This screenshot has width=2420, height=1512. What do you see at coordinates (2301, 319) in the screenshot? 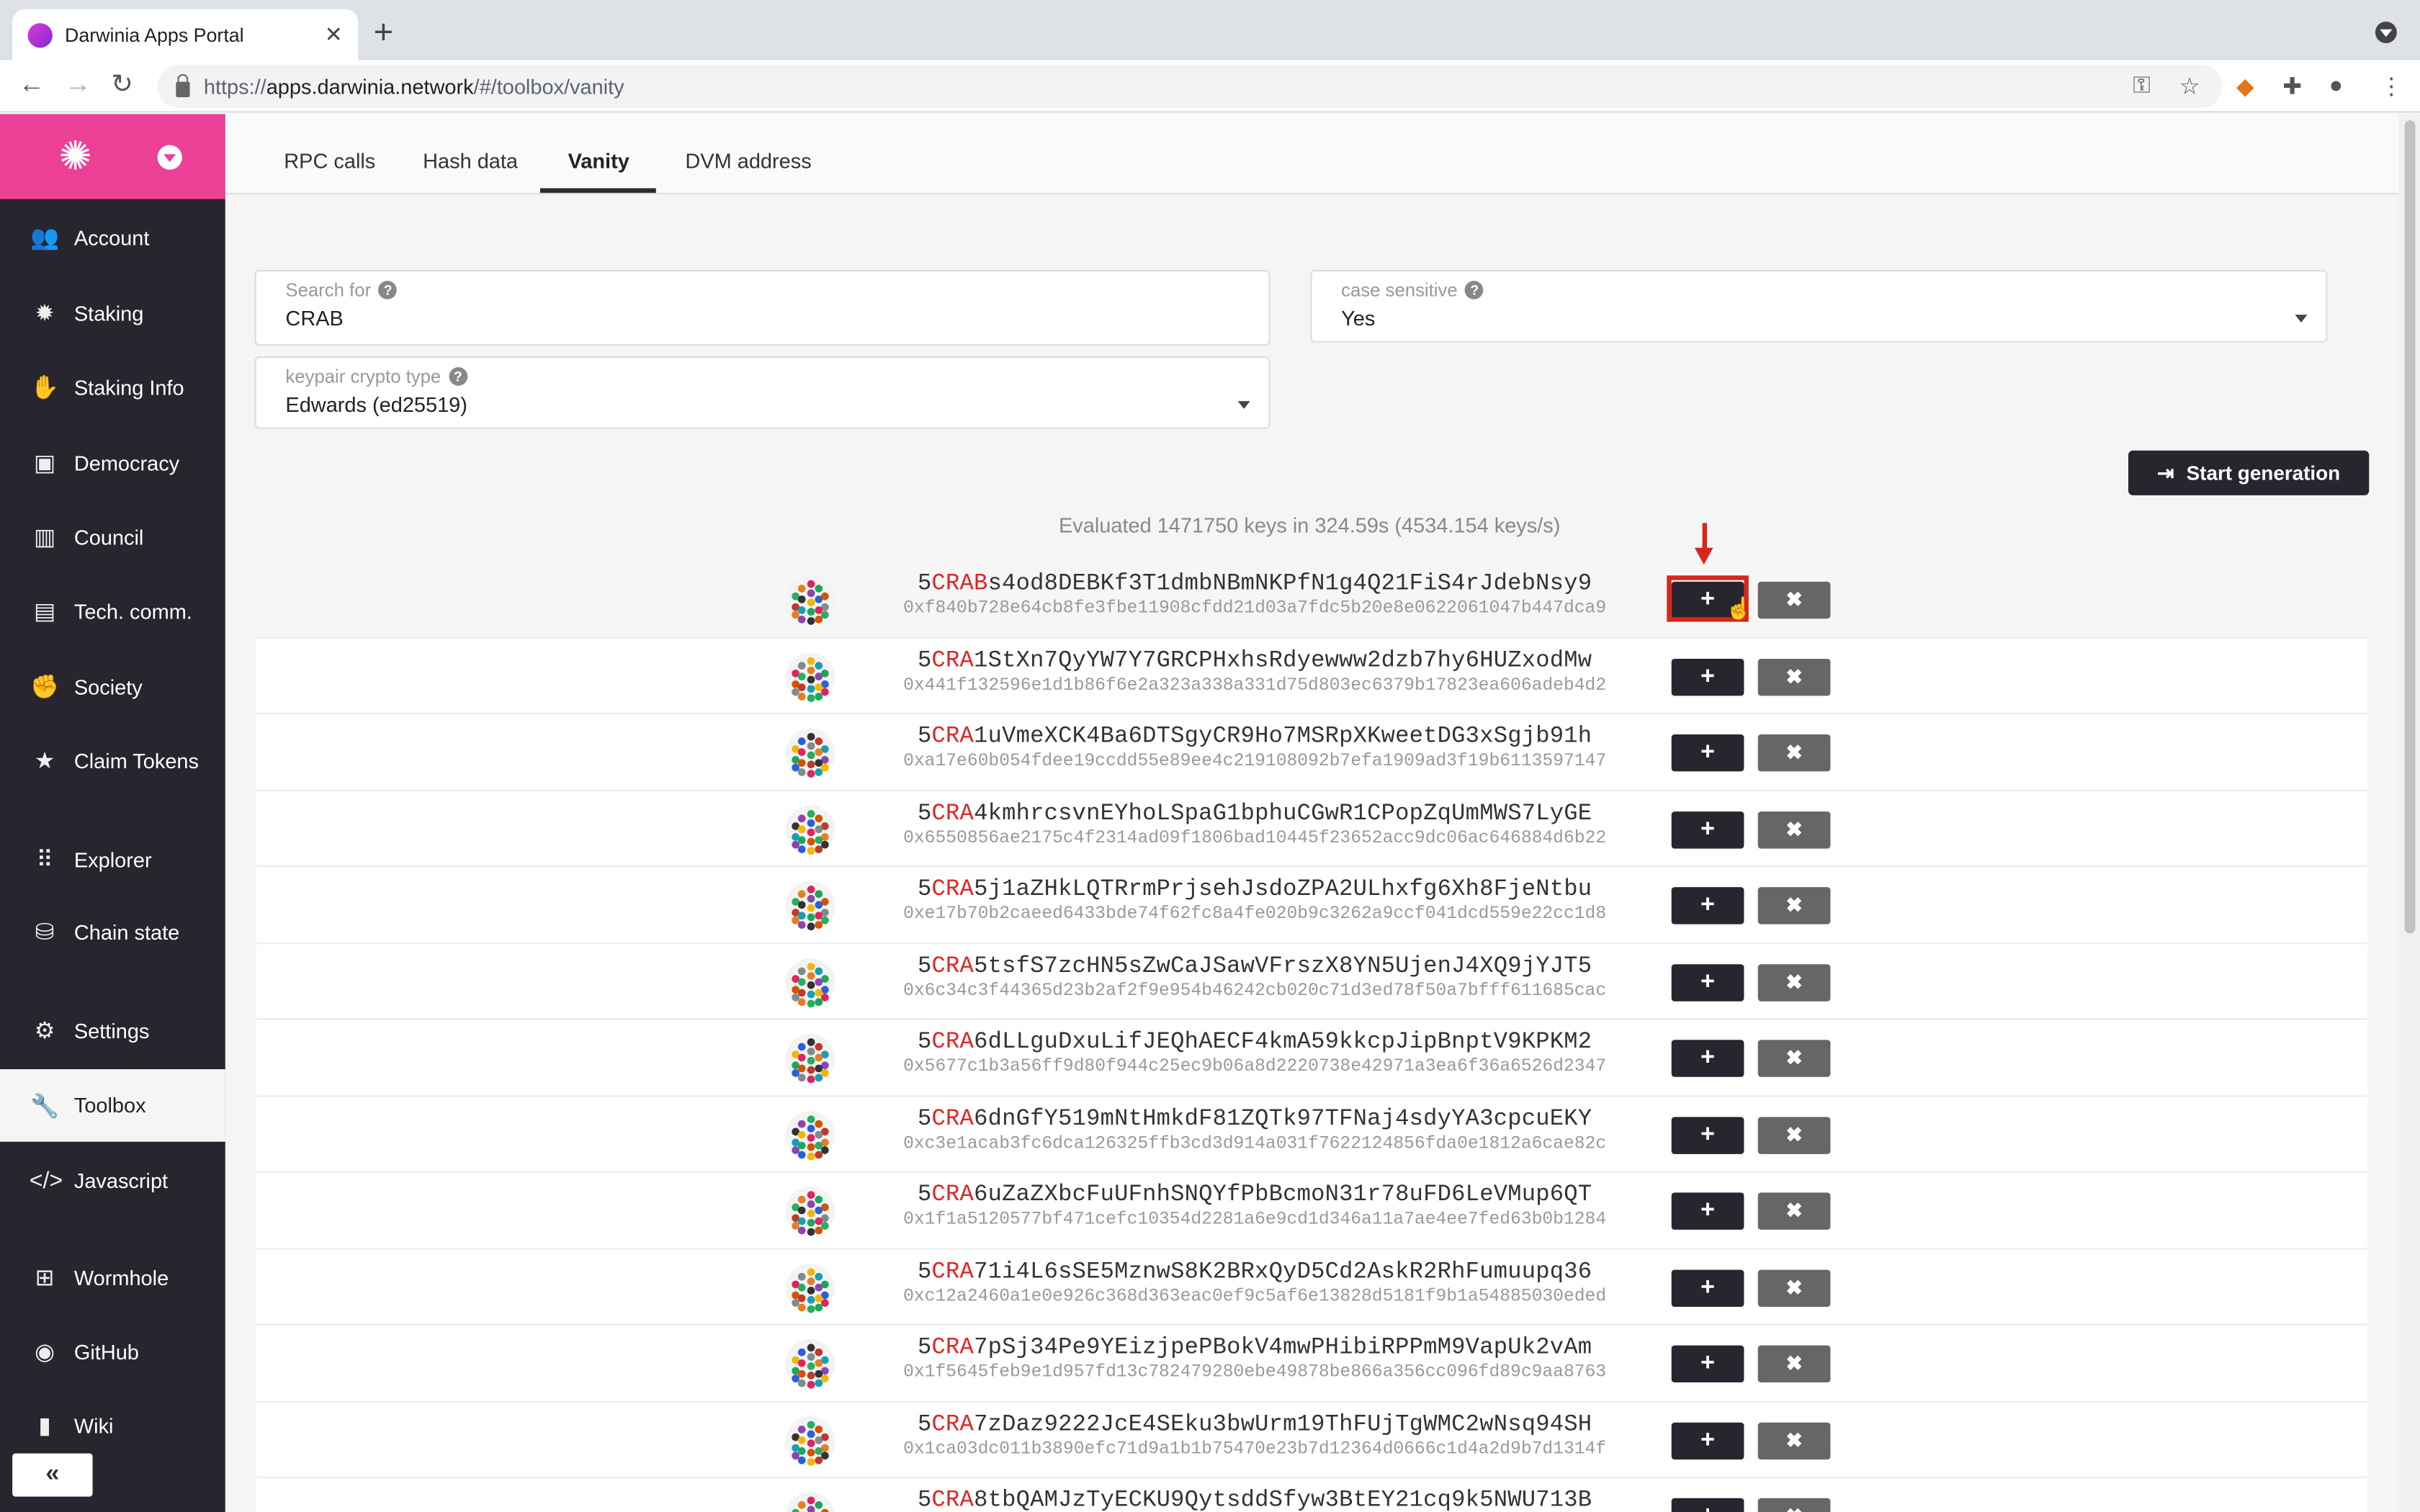
I see `chevron-down-icon` at bounding box center [2301, 319].